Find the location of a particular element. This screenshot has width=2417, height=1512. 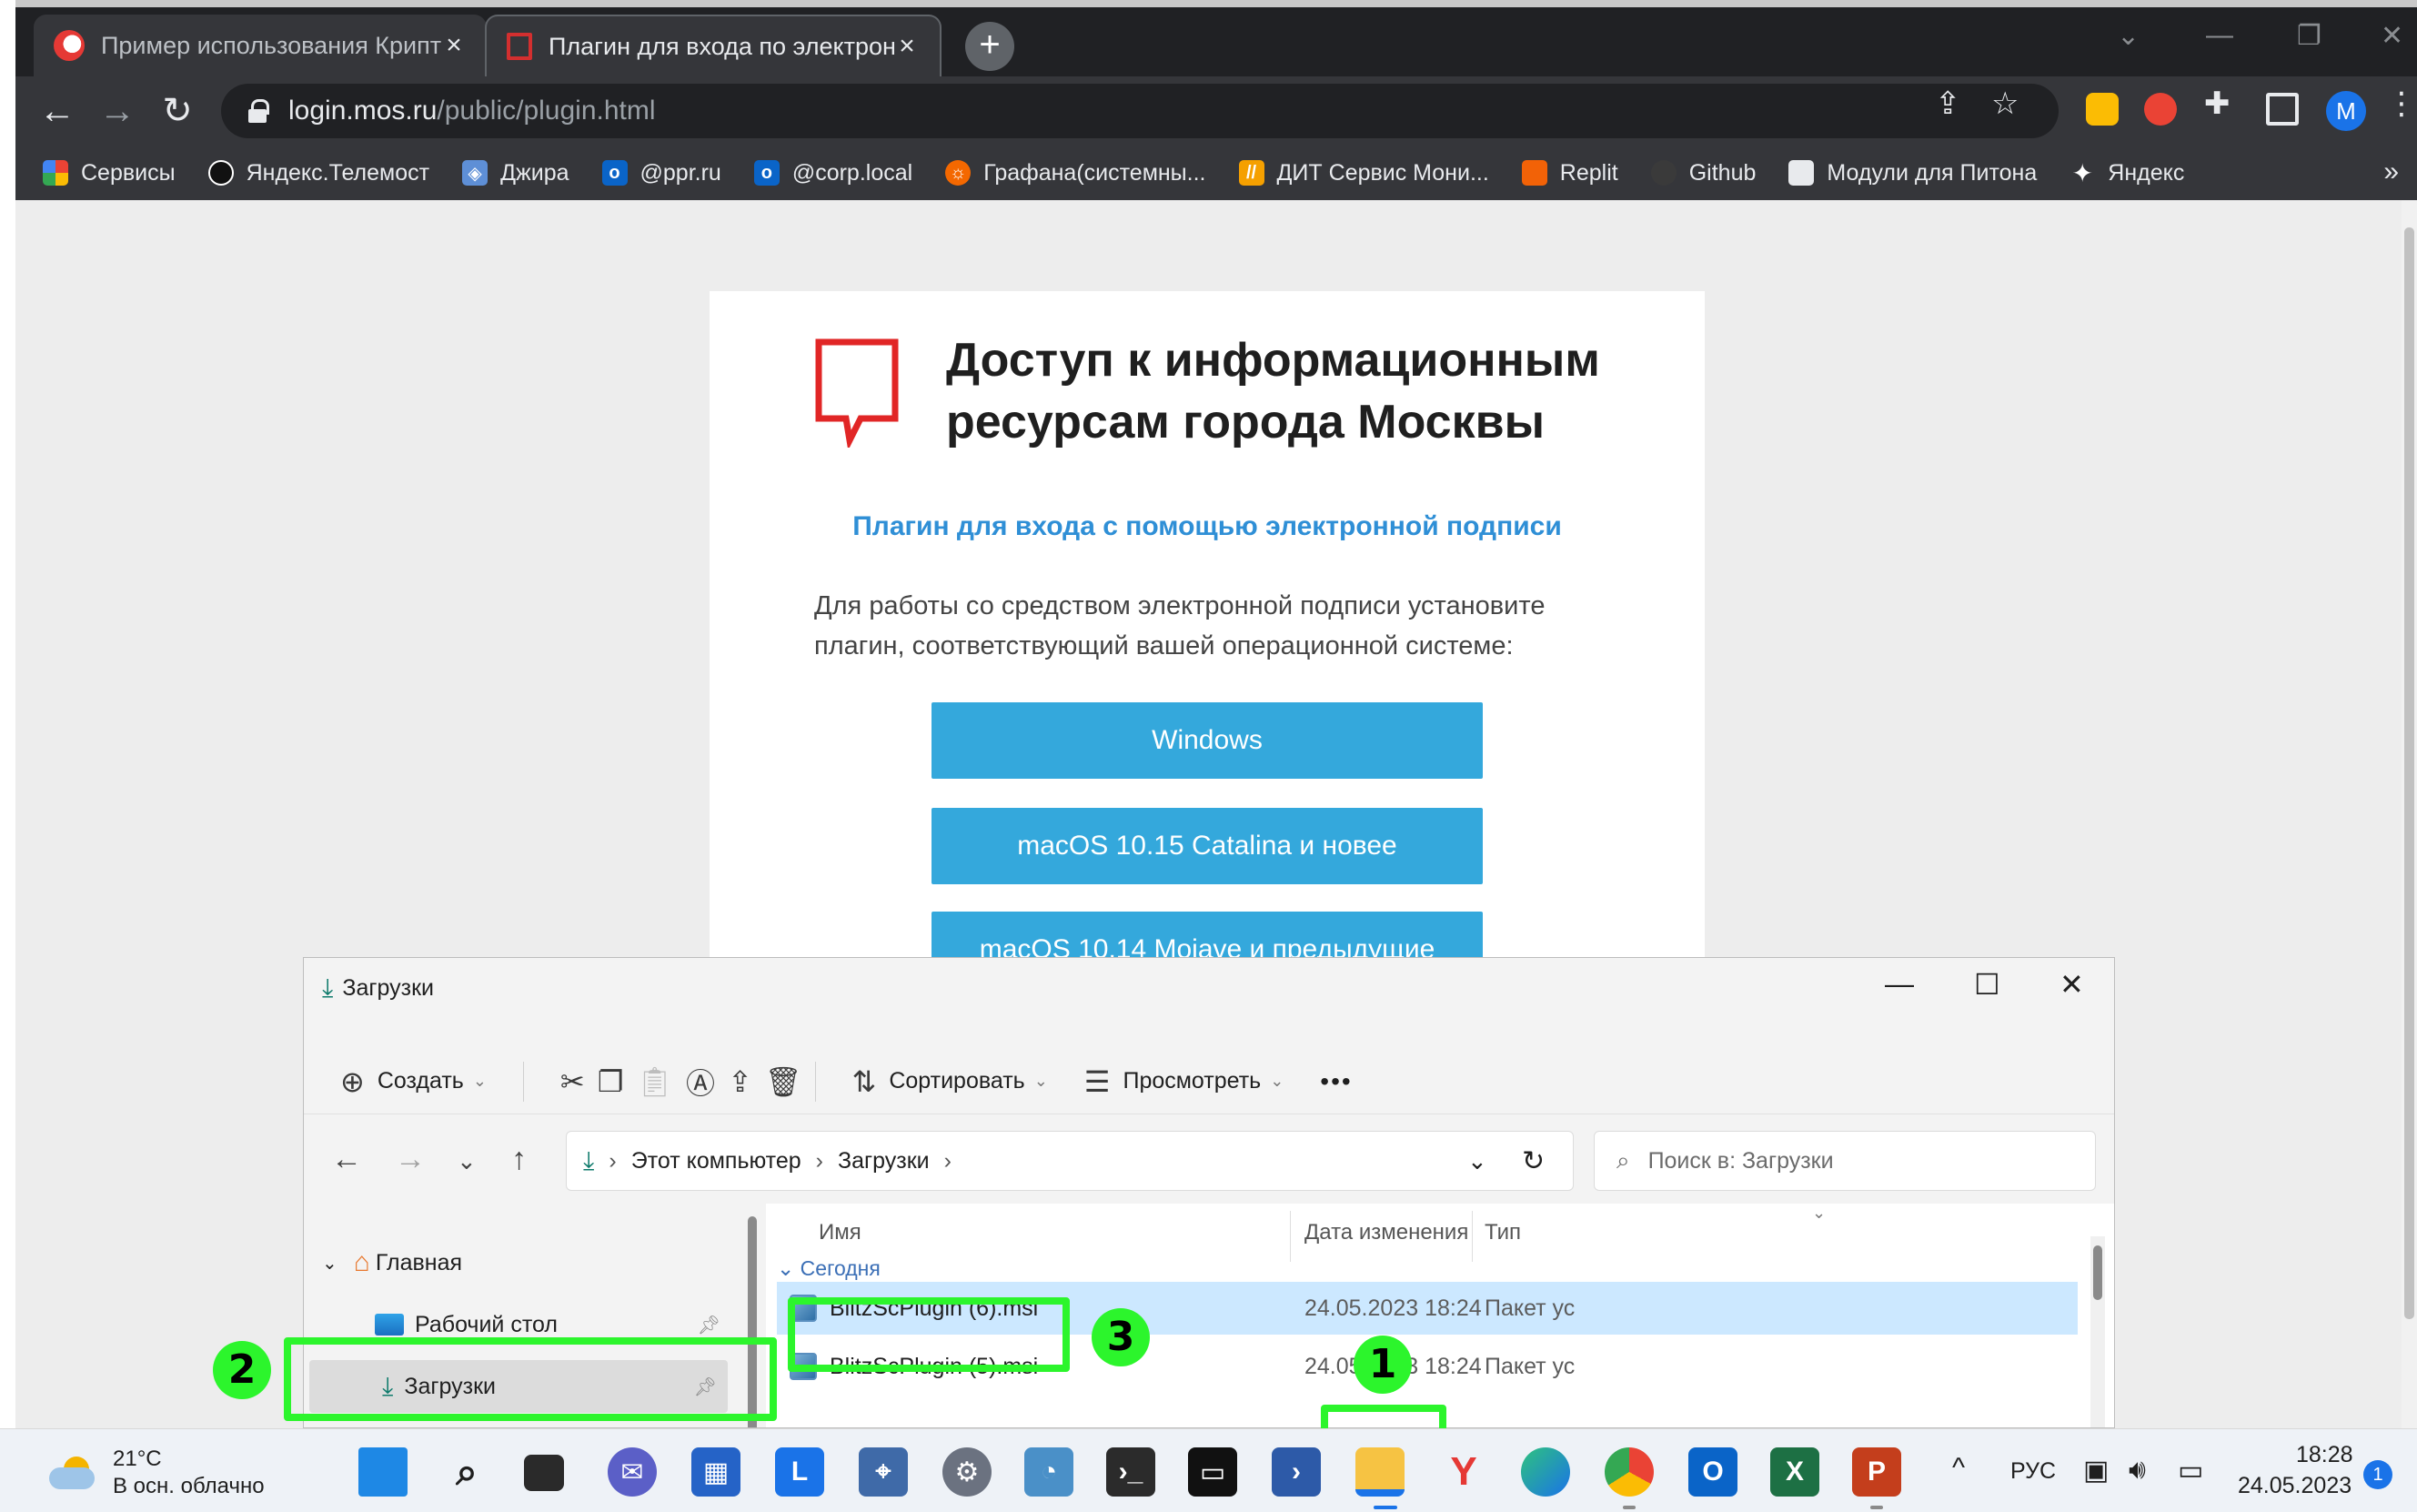

weather-widget: 21°C В осн. облачно is located at coordinates (157, 1473).